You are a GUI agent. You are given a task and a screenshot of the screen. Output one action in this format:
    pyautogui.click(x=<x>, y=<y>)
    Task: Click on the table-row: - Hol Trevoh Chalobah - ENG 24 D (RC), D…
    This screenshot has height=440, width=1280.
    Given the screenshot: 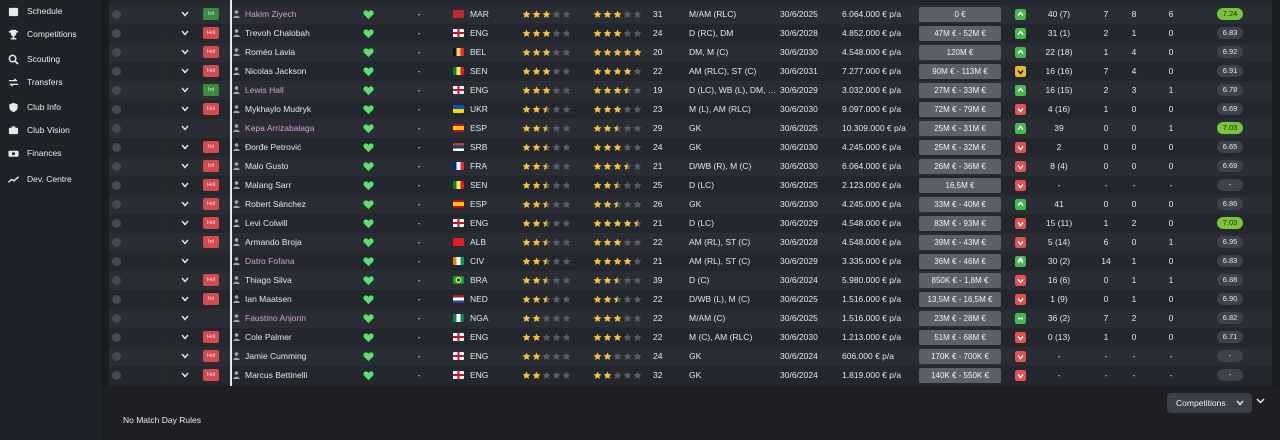 What is the action you would take?
    pyautogui.click(x=690, y=33)
    